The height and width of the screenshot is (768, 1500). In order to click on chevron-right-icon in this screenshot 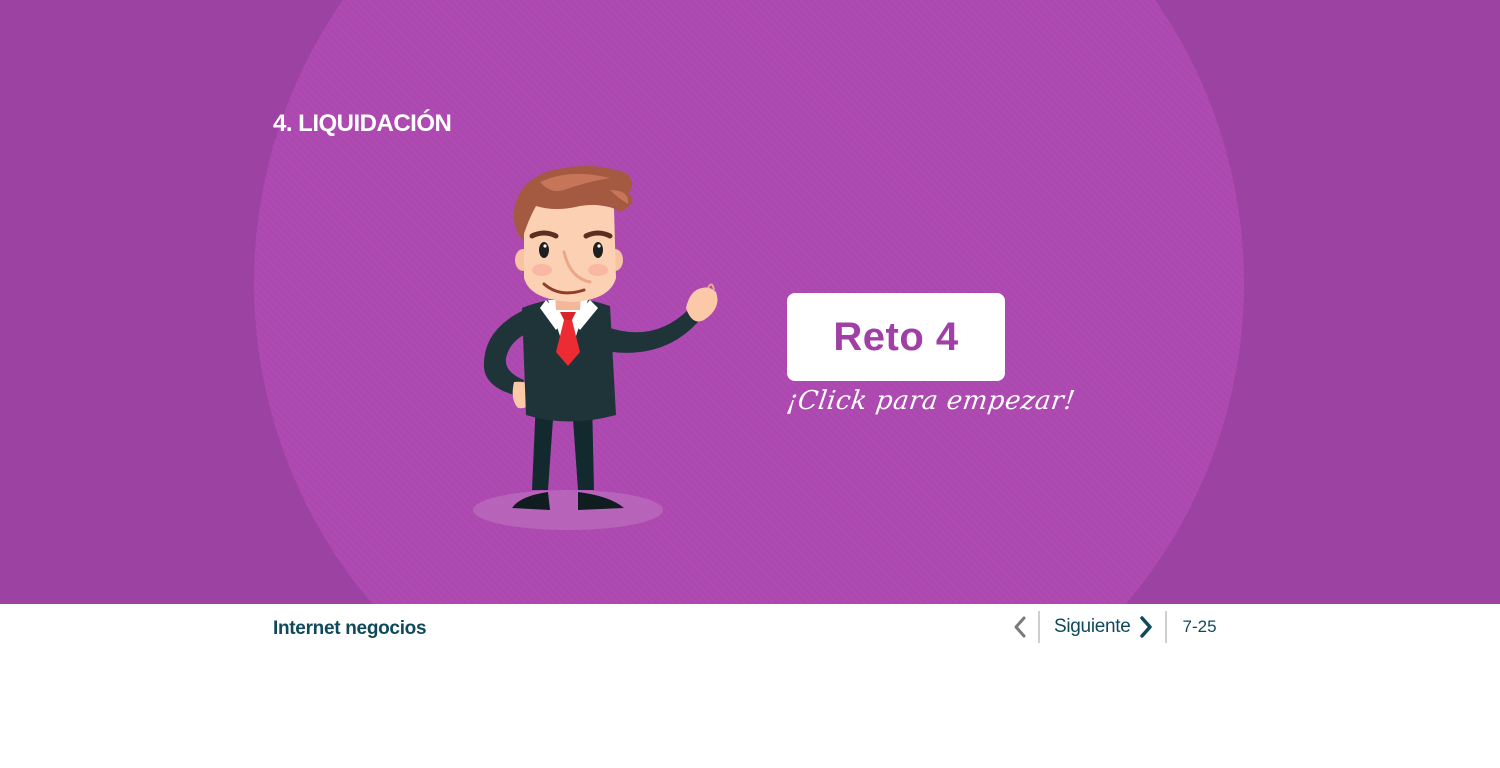, I will do `click(1145, 627)`.